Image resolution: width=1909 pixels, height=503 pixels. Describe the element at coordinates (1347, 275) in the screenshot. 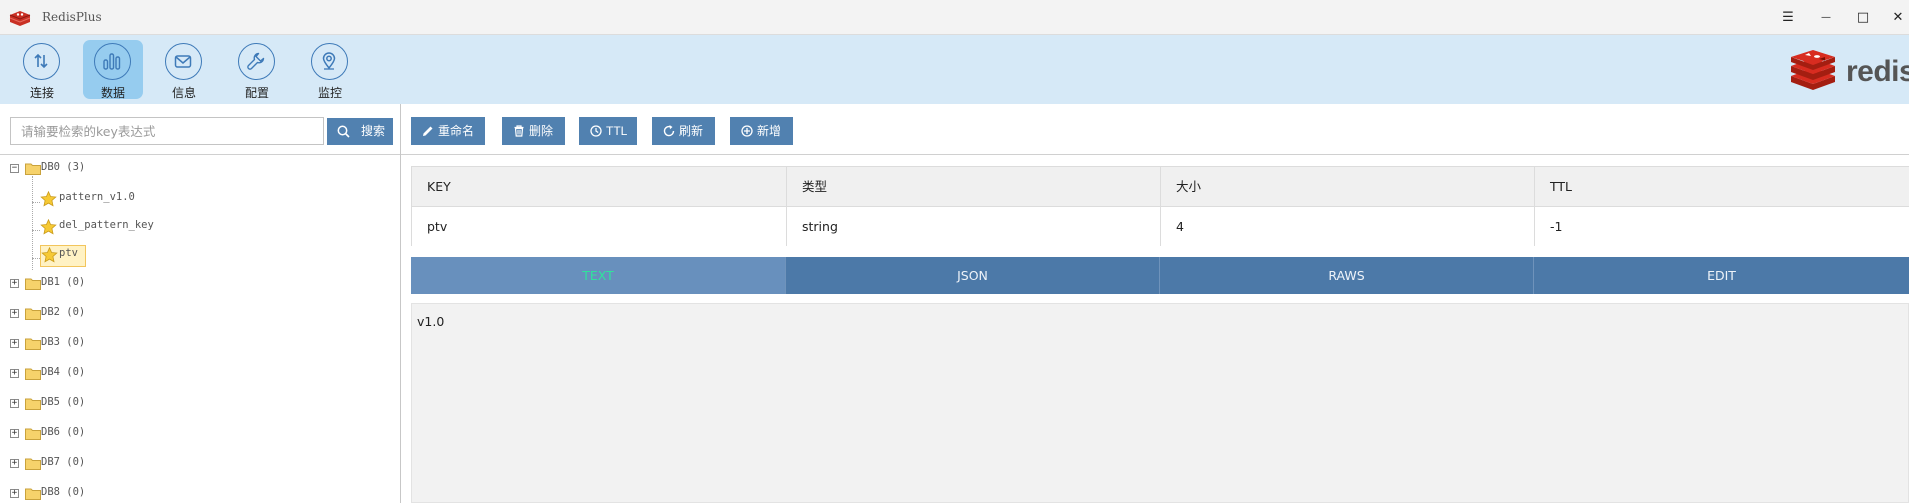

I see `tab-raws: RAWS` at that location.